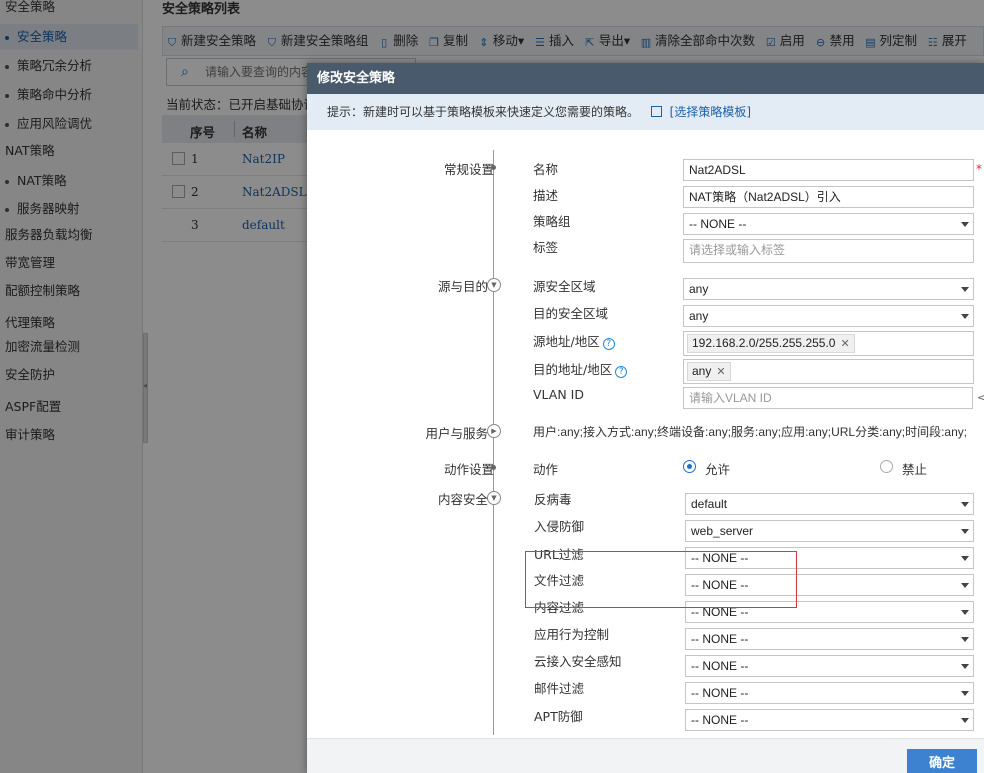  I want to click on address-tag: 192.168.2.0/255.255.255.0 ✕, so click(771, 343).